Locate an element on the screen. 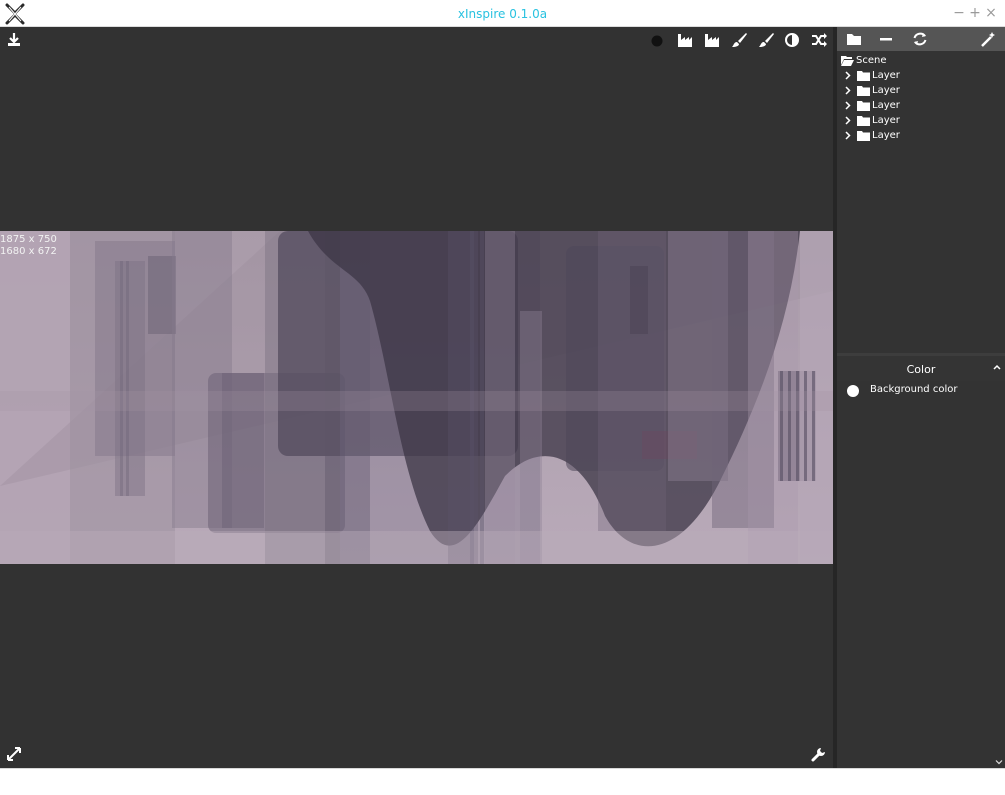 This screenshot has width=1005, height=795. minimize-button: − is located at coordinates (959, 13).